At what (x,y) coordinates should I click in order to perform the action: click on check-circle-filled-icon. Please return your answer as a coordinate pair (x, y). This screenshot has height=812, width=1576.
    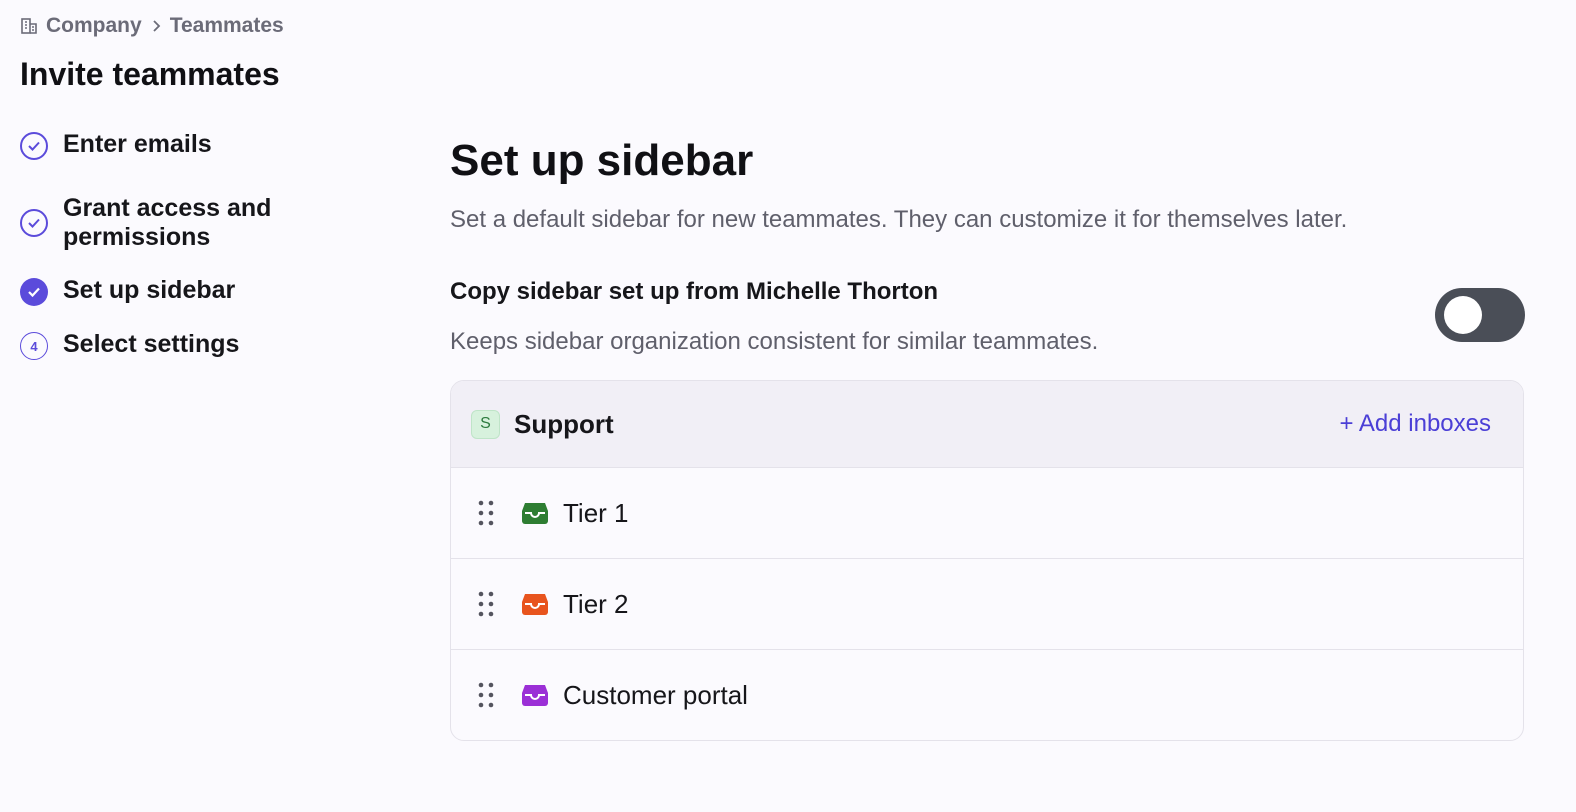
    Looking at the image, I should click on (34, 292).